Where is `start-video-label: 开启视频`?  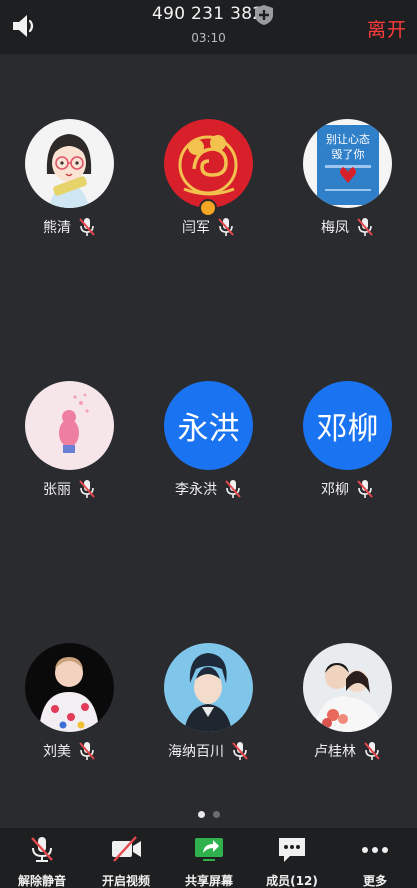
start-video-label: 开启视频 is located at coordinates (125, 881).